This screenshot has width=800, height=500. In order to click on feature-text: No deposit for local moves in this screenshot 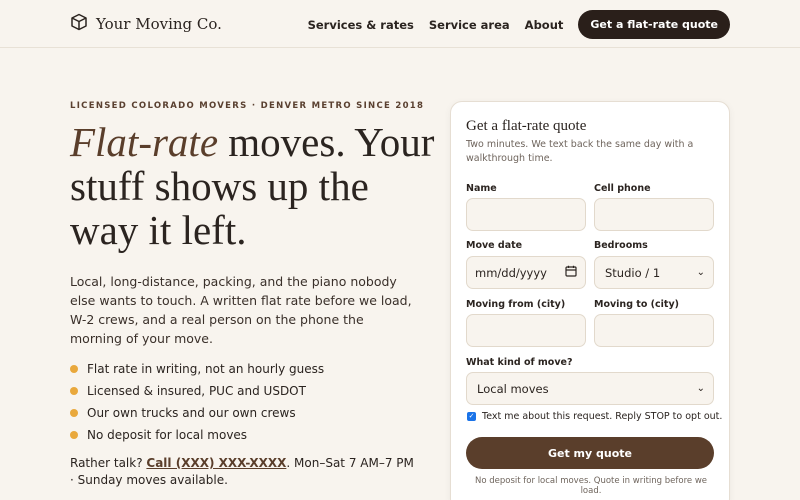, I will do `click(167, 435)`.